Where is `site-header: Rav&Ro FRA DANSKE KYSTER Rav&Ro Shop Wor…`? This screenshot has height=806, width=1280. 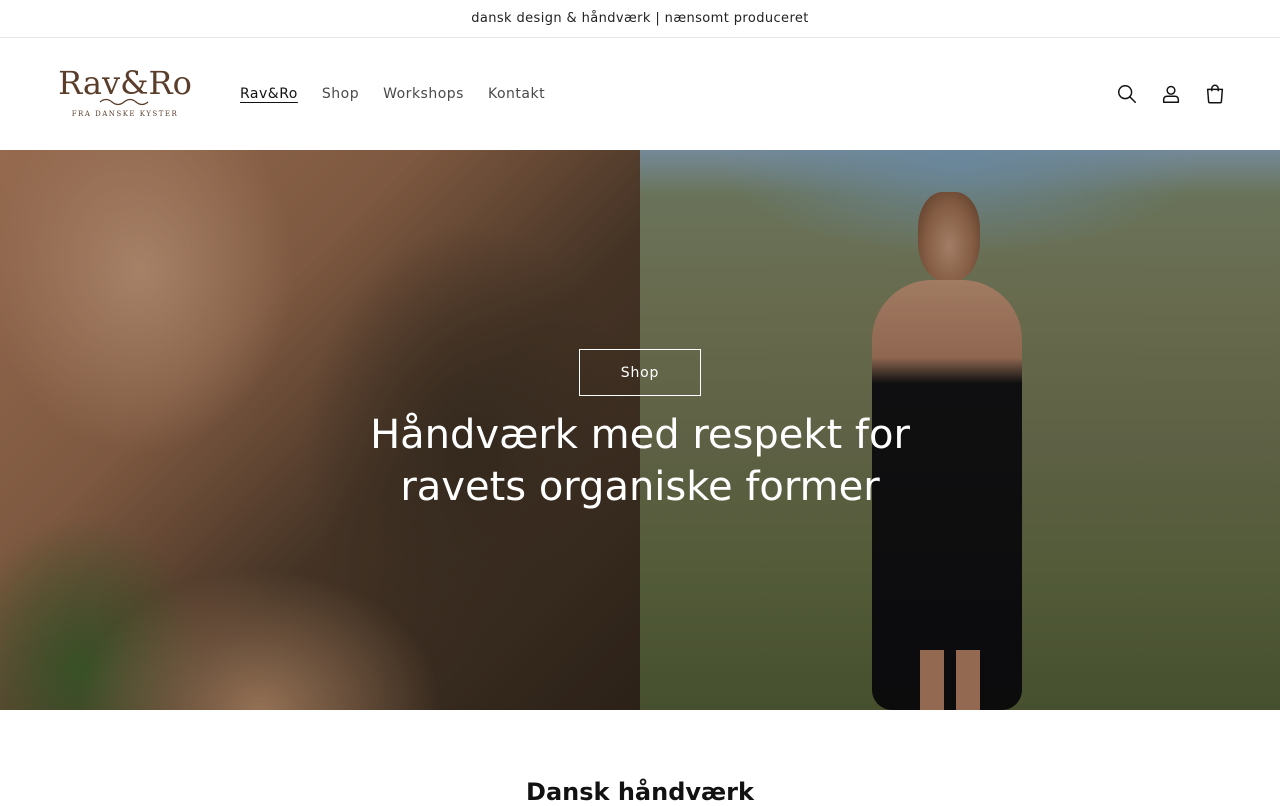
site-header: Rav&Ro FRA DANSKE KYSTER Rav&Ro Shop Wor… is located at coordinates (640, 94).